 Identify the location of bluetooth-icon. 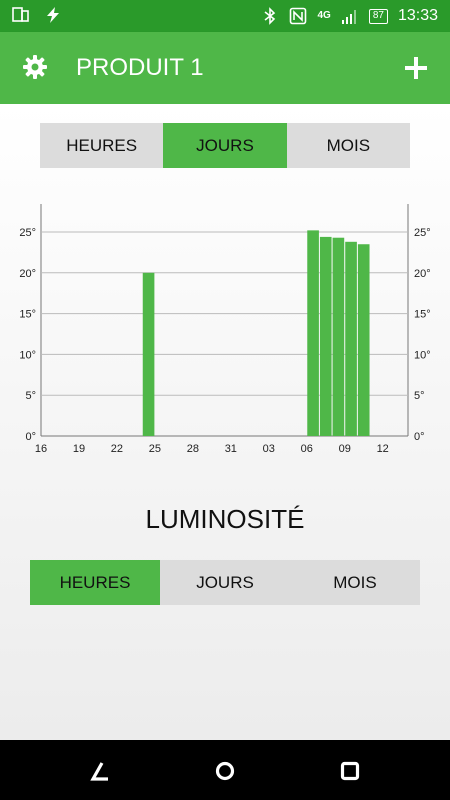
(270, 16).